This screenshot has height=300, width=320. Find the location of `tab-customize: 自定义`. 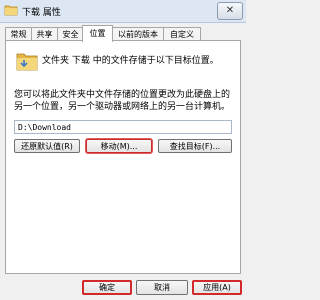

tab-customize: 自定义 is located at coordinates (182, 34).